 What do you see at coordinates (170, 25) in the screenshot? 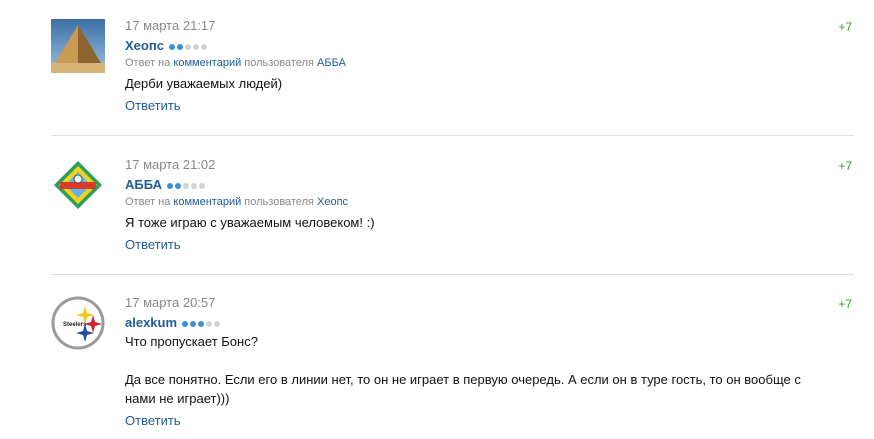
I see `comment-date: 17 марта 21:17` at bounding box center [170, 25].